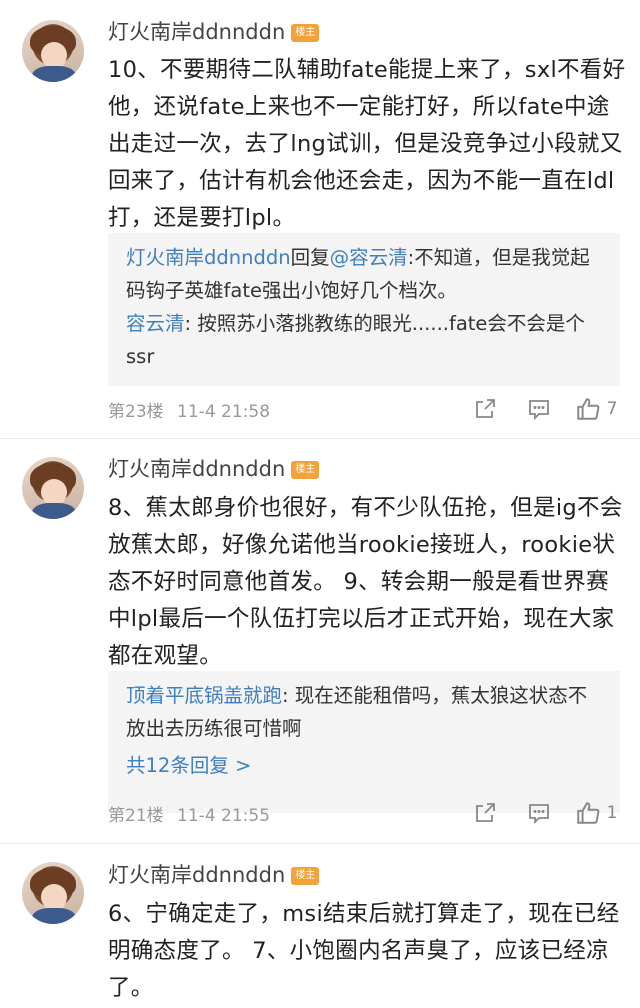 Image resolution: width=640 pixels, height=1008 pixels. What do you see at coordinates (224, 412) in the screenshot?
I see `post-time: 11-4 21:58` at bounding box center [224, 412].